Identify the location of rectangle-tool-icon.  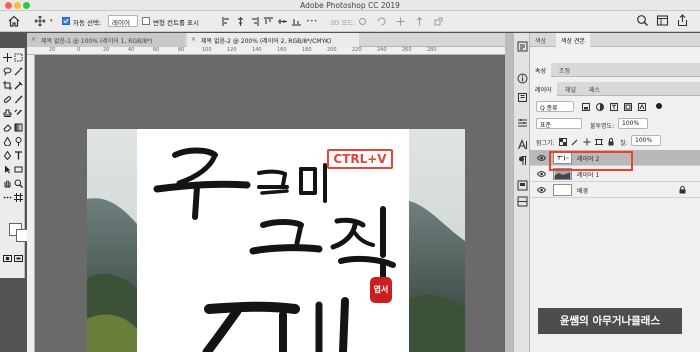
(18, 169).